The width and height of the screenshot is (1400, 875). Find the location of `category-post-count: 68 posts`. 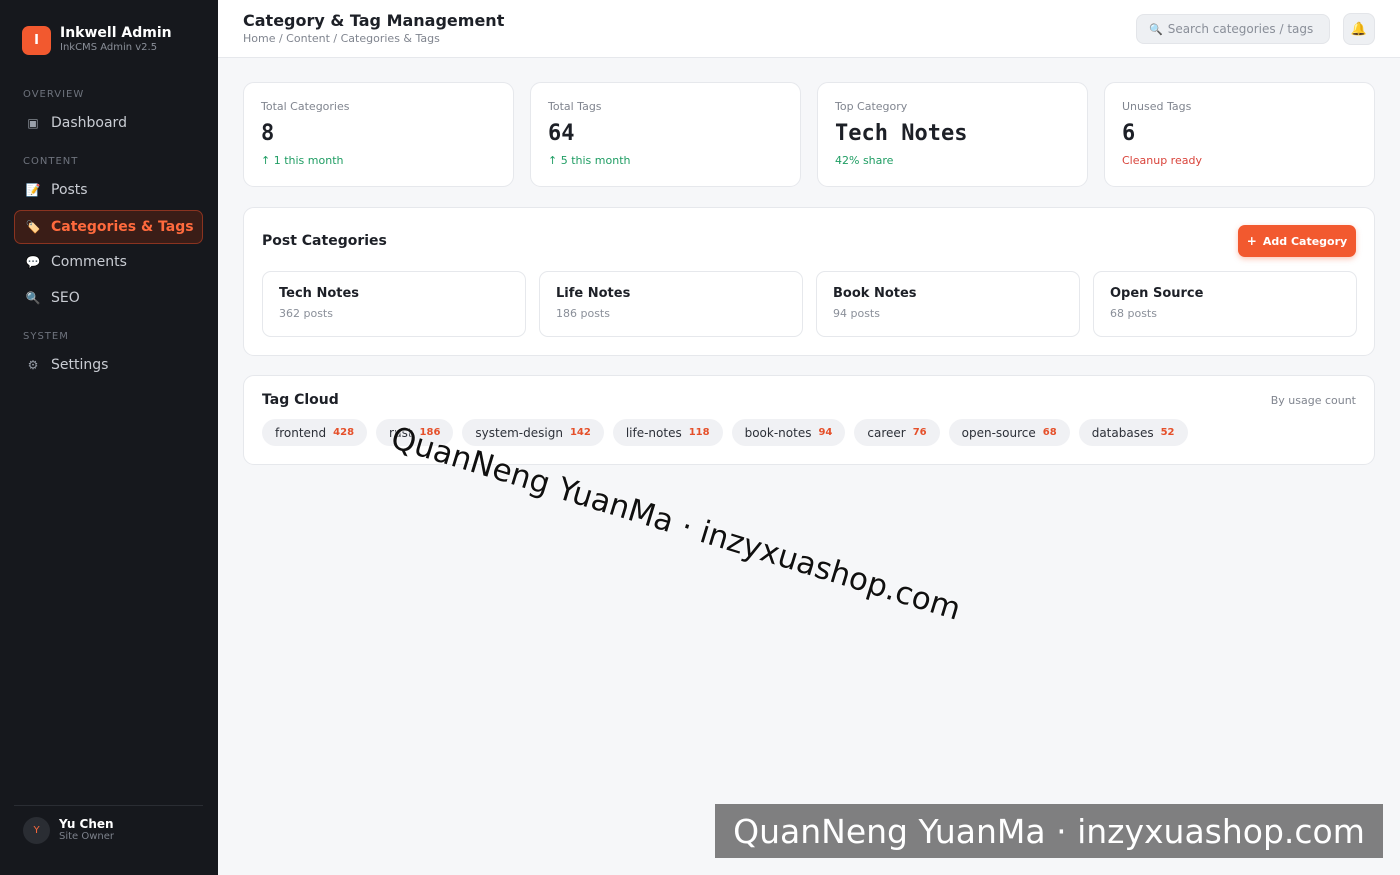

category-post-count: 68 posts is located at coordinates (1133, 313).